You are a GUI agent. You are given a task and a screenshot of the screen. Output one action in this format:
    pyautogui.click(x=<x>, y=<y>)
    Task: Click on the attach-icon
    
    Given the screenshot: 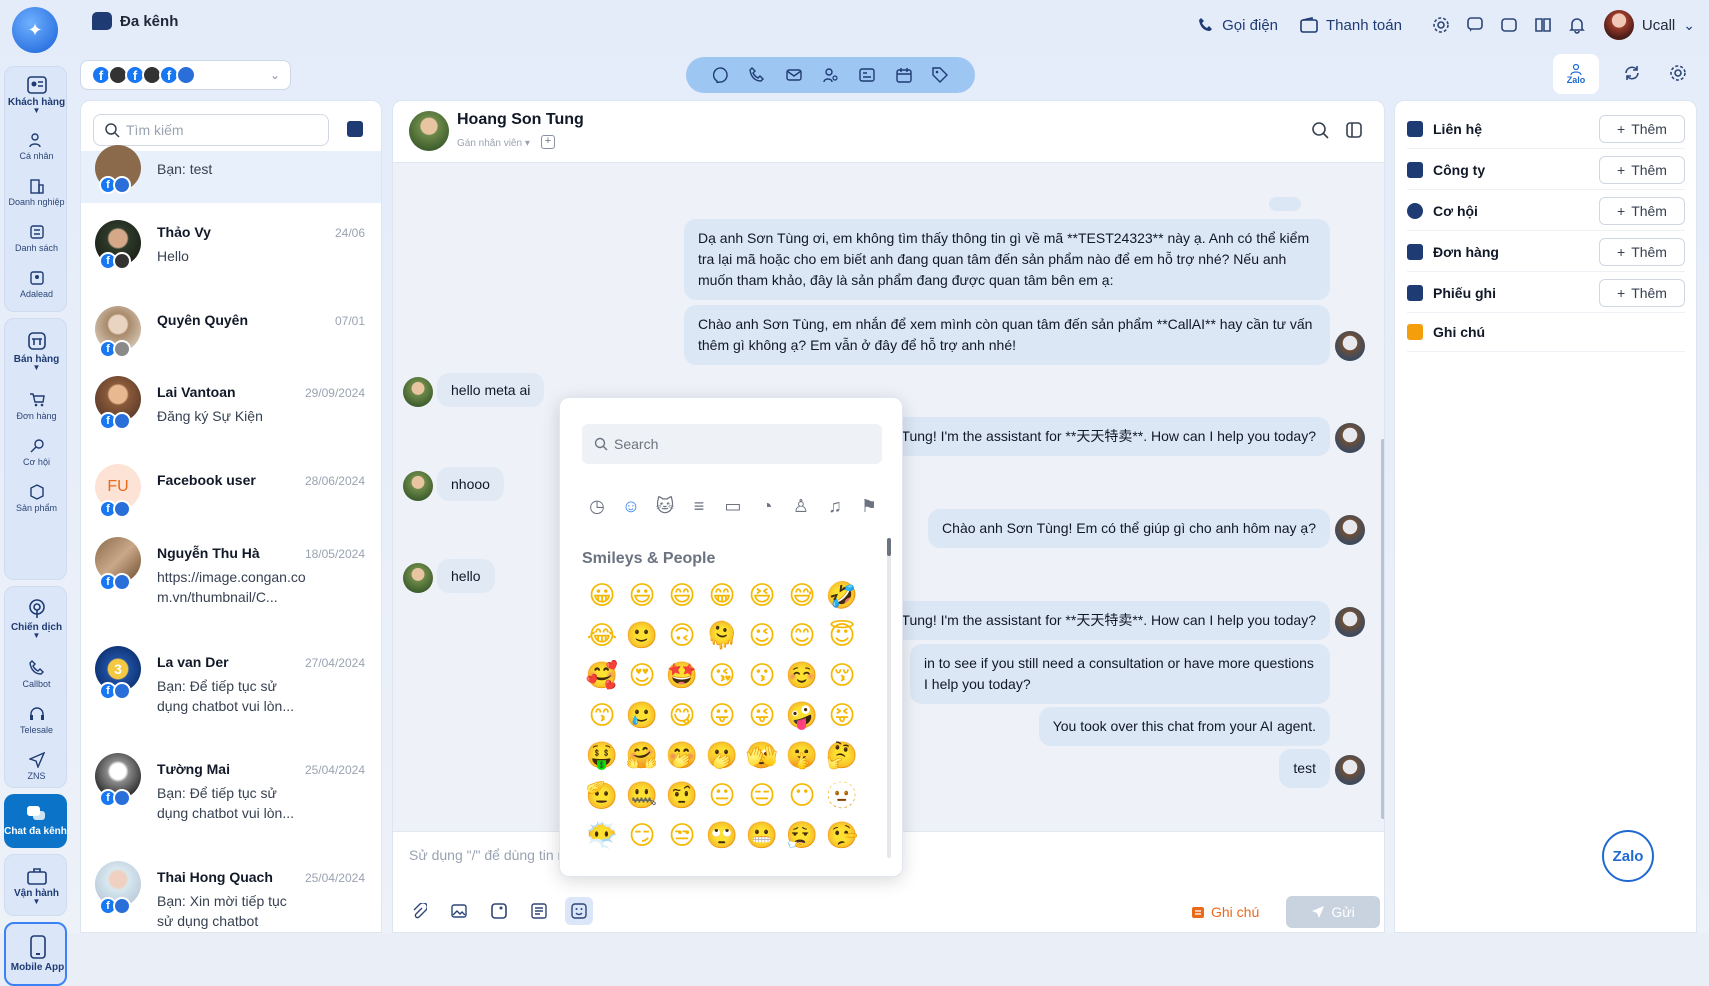 What is the action you would take?
    pyautogui.click(x=419, y=911)
    